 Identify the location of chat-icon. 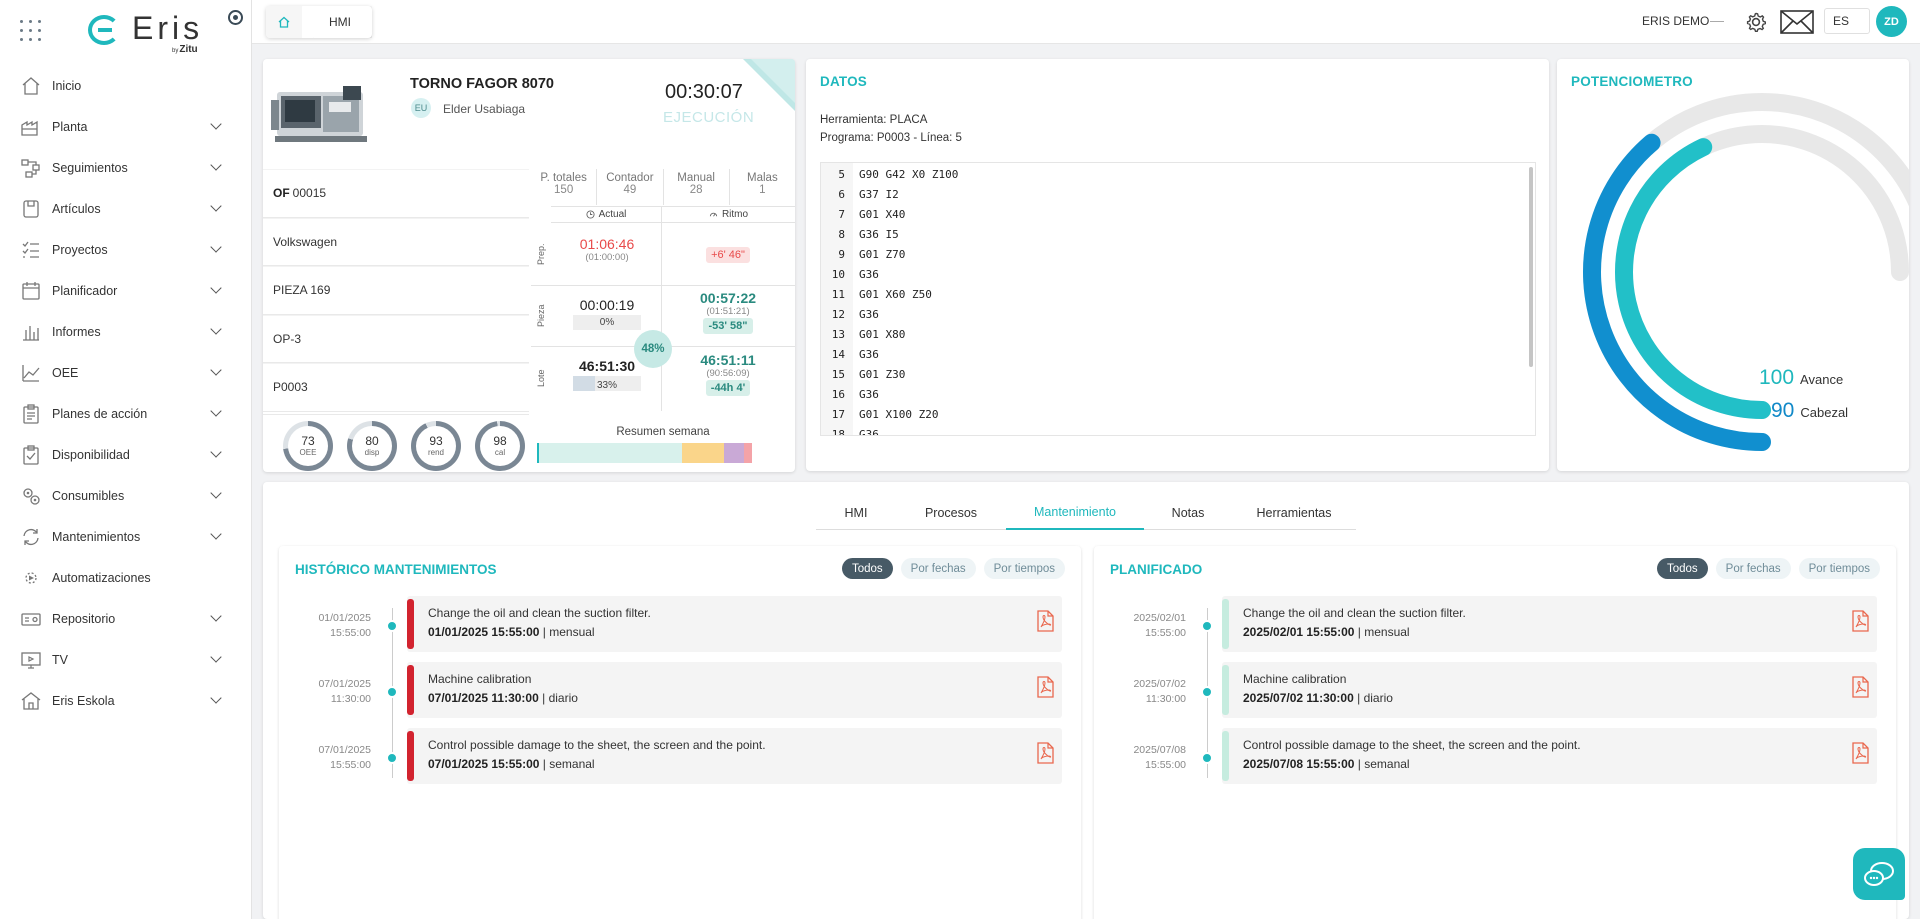
(1879, 874).